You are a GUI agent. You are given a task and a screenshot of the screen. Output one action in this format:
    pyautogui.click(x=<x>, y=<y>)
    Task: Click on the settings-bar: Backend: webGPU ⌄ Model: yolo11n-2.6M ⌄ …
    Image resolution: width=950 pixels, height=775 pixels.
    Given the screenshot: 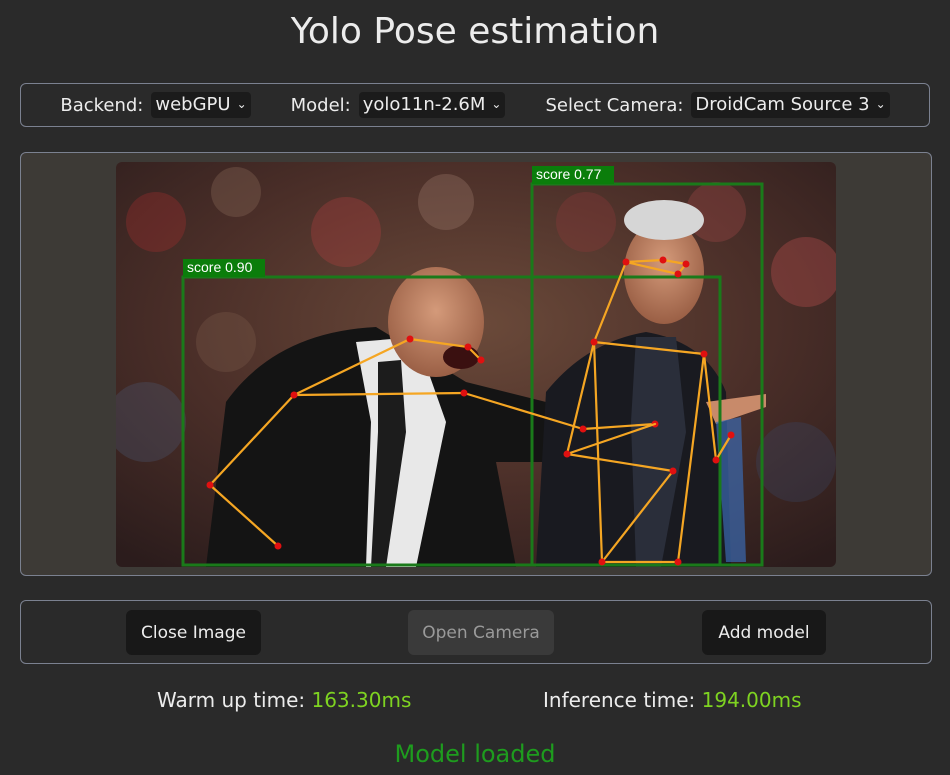 What is the action you would take?
    pyautogui.click(x=475, y=105)
    